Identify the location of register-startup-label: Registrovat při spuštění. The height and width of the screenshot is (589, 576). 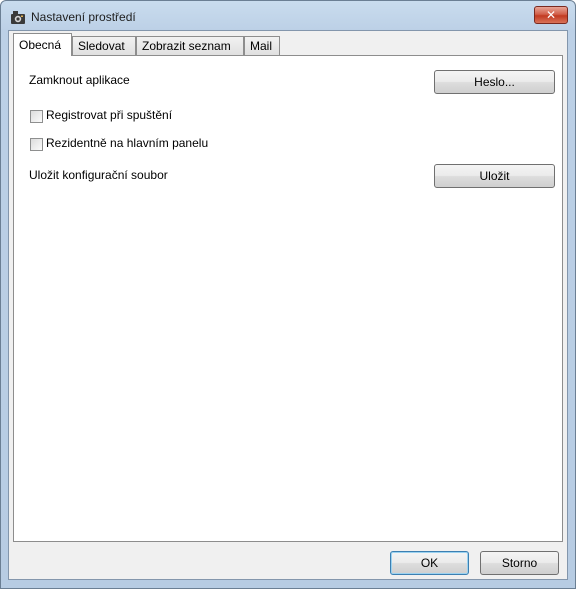
(109, 115).